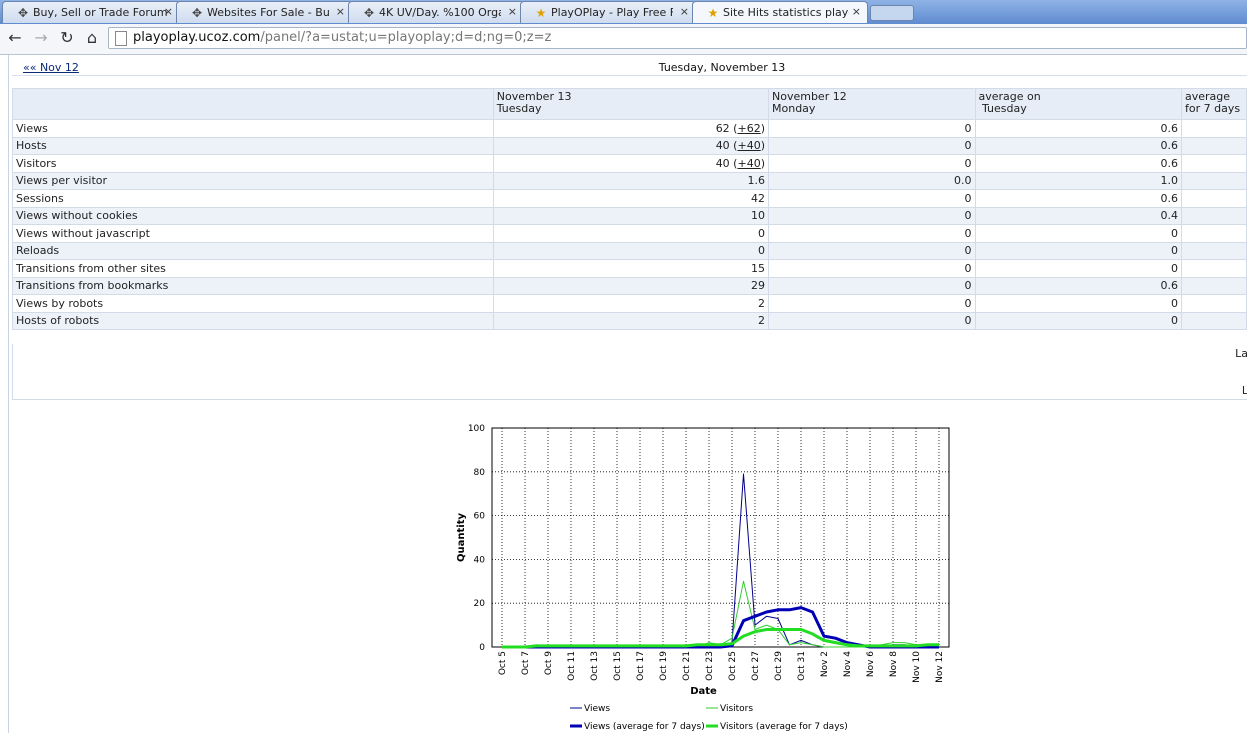  Describe the element at coordinates (784, 727) in the screenshot. I see `legend-label: Visitors (average for 7 days)` at that location.